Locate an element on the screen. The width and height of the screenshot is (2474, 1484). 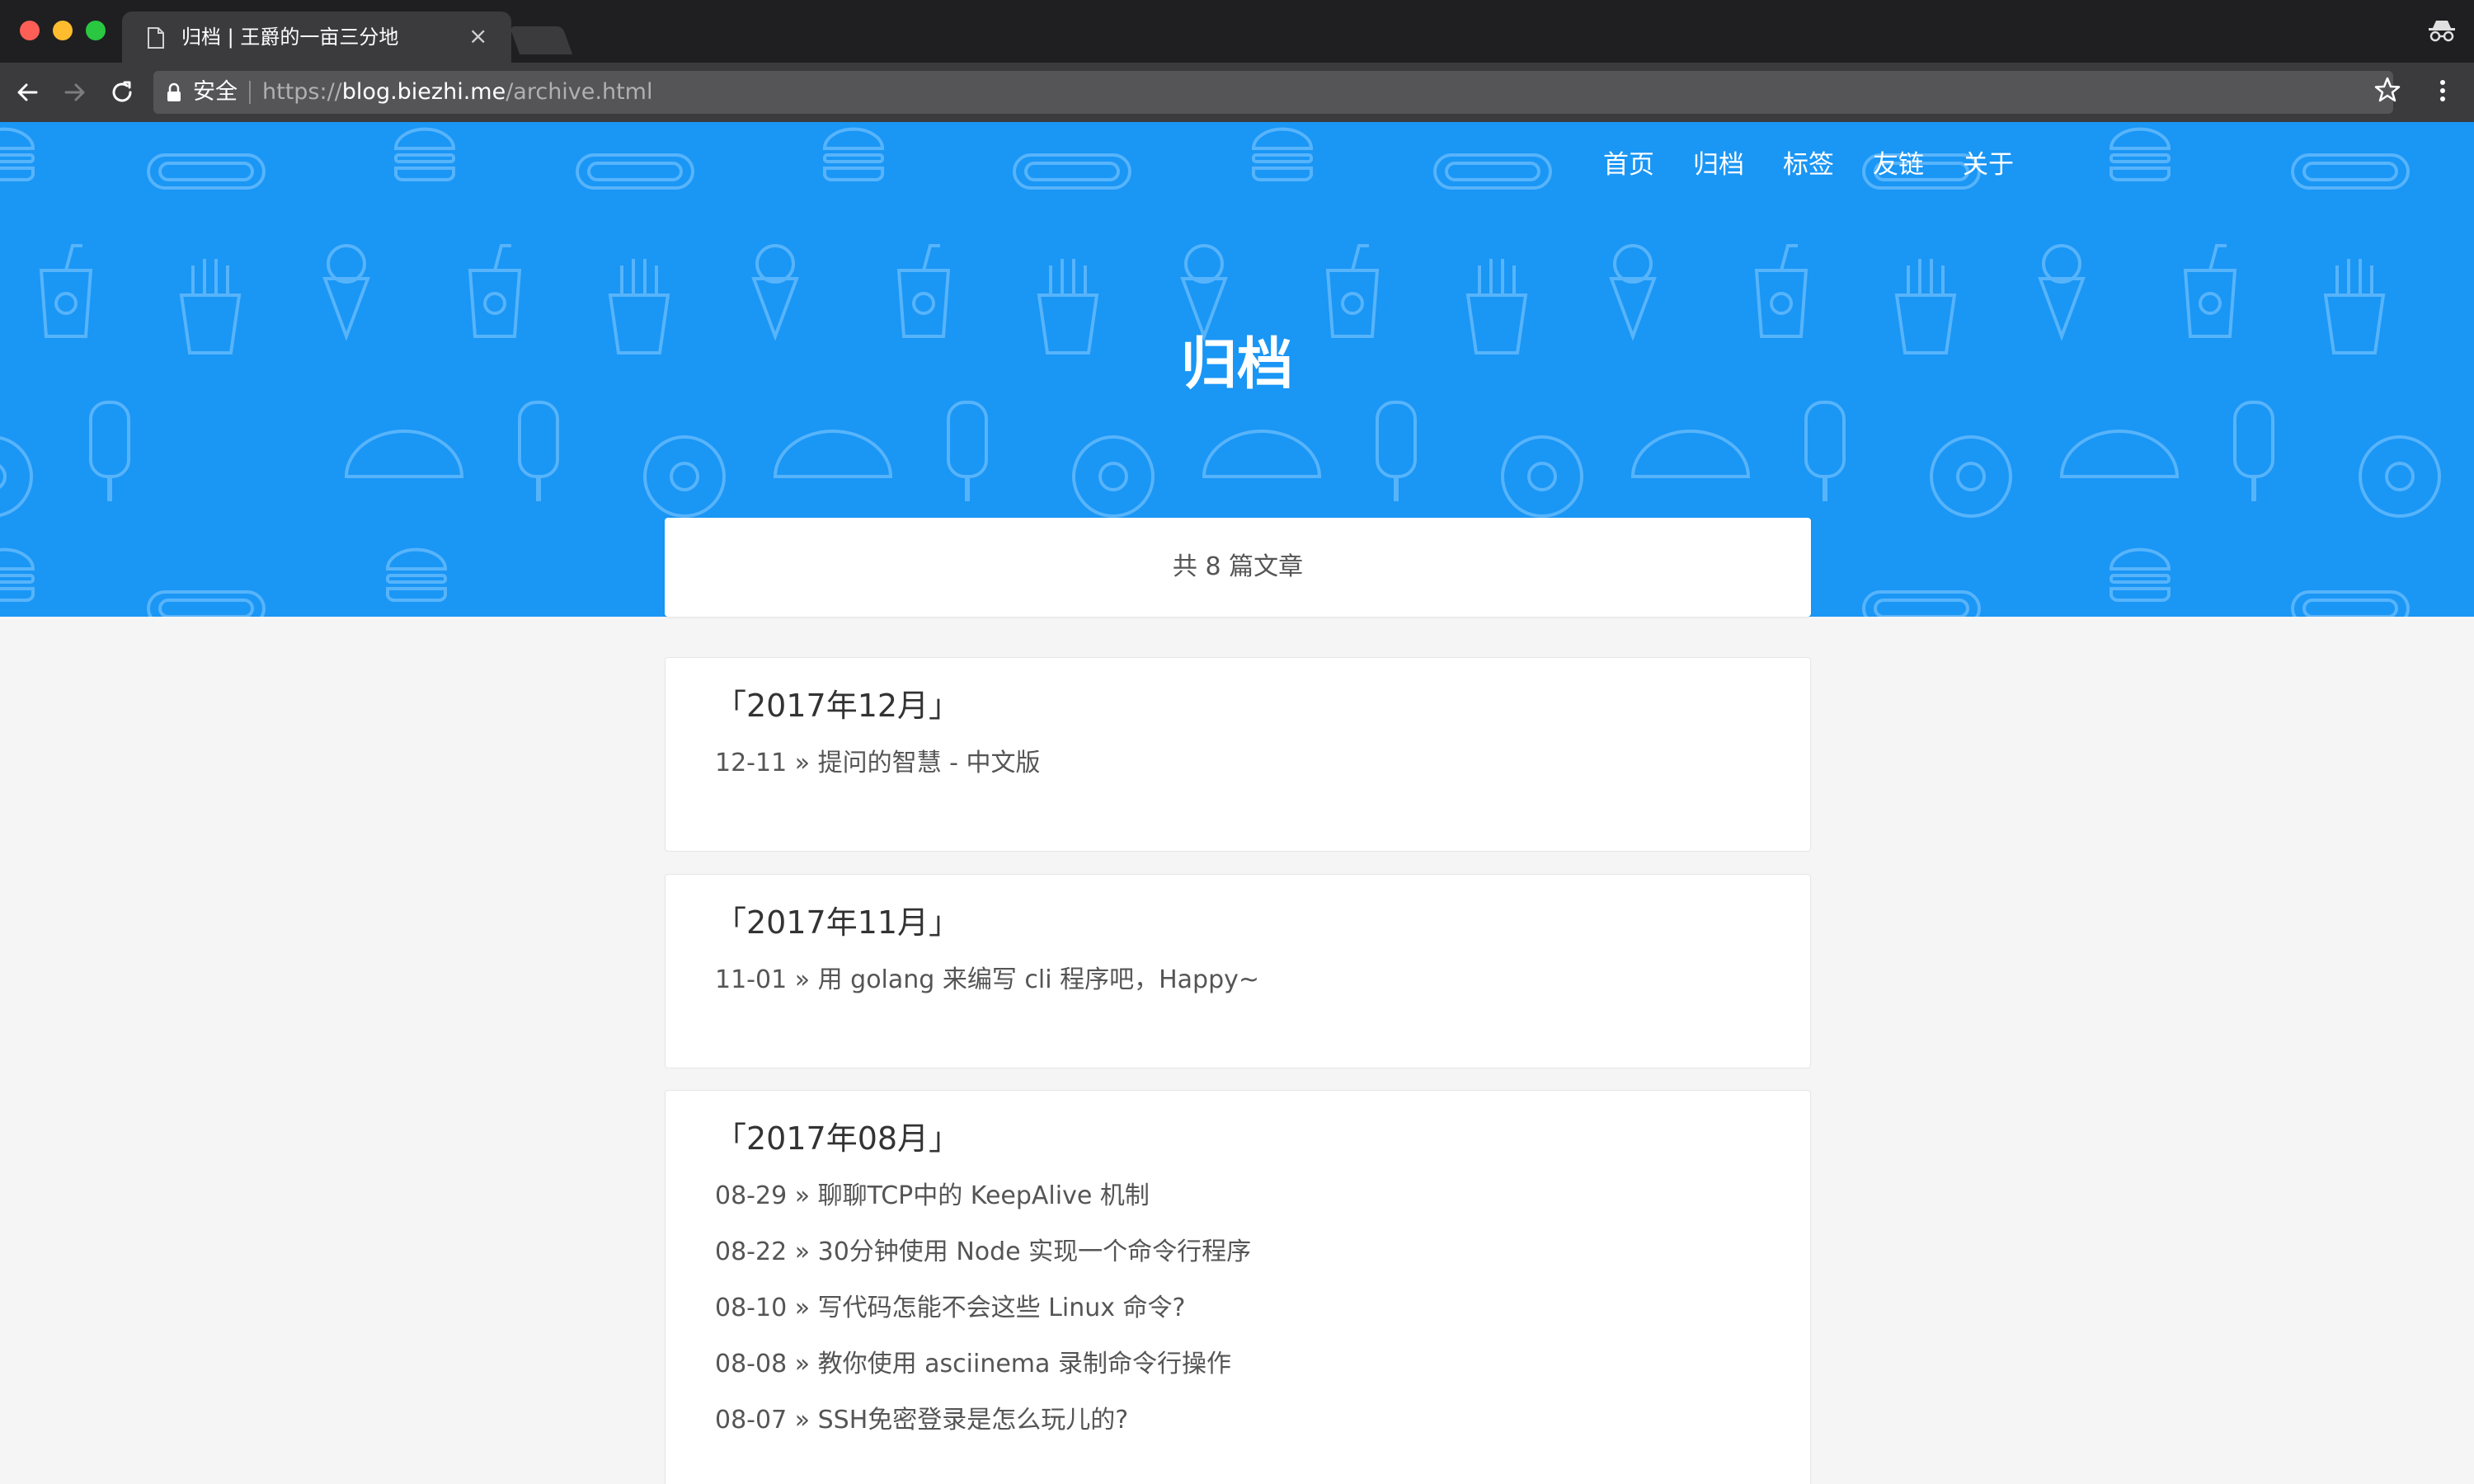
archive-post: 08-22 » 30分钟使用 Node 实现一个命令行程序 is located at coordinates (983, 1251).